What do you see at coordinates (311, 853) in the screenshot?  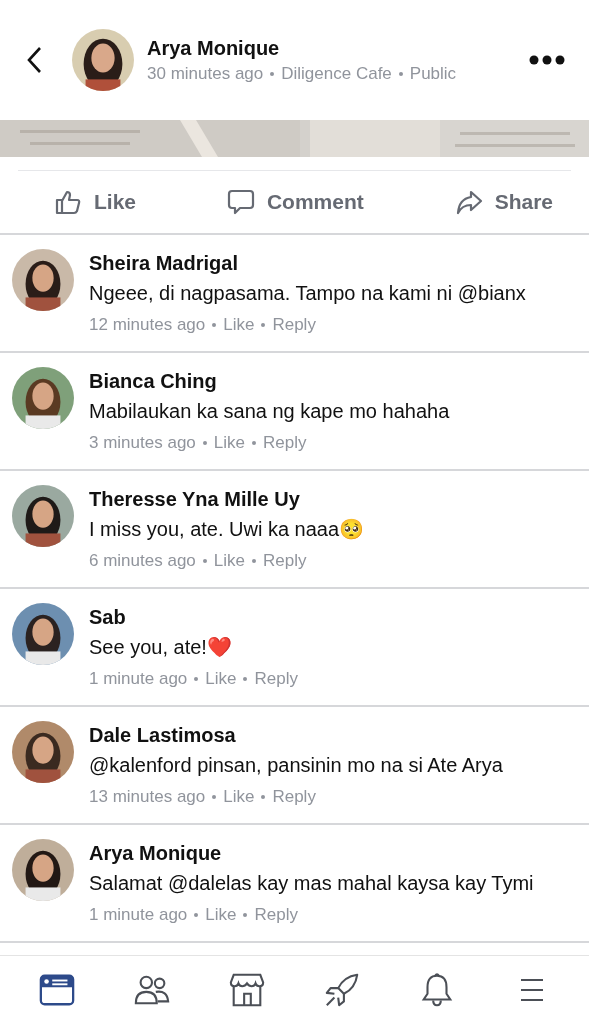 I see `commenter-name: Arya Monique` at bounding box center [311, 853].